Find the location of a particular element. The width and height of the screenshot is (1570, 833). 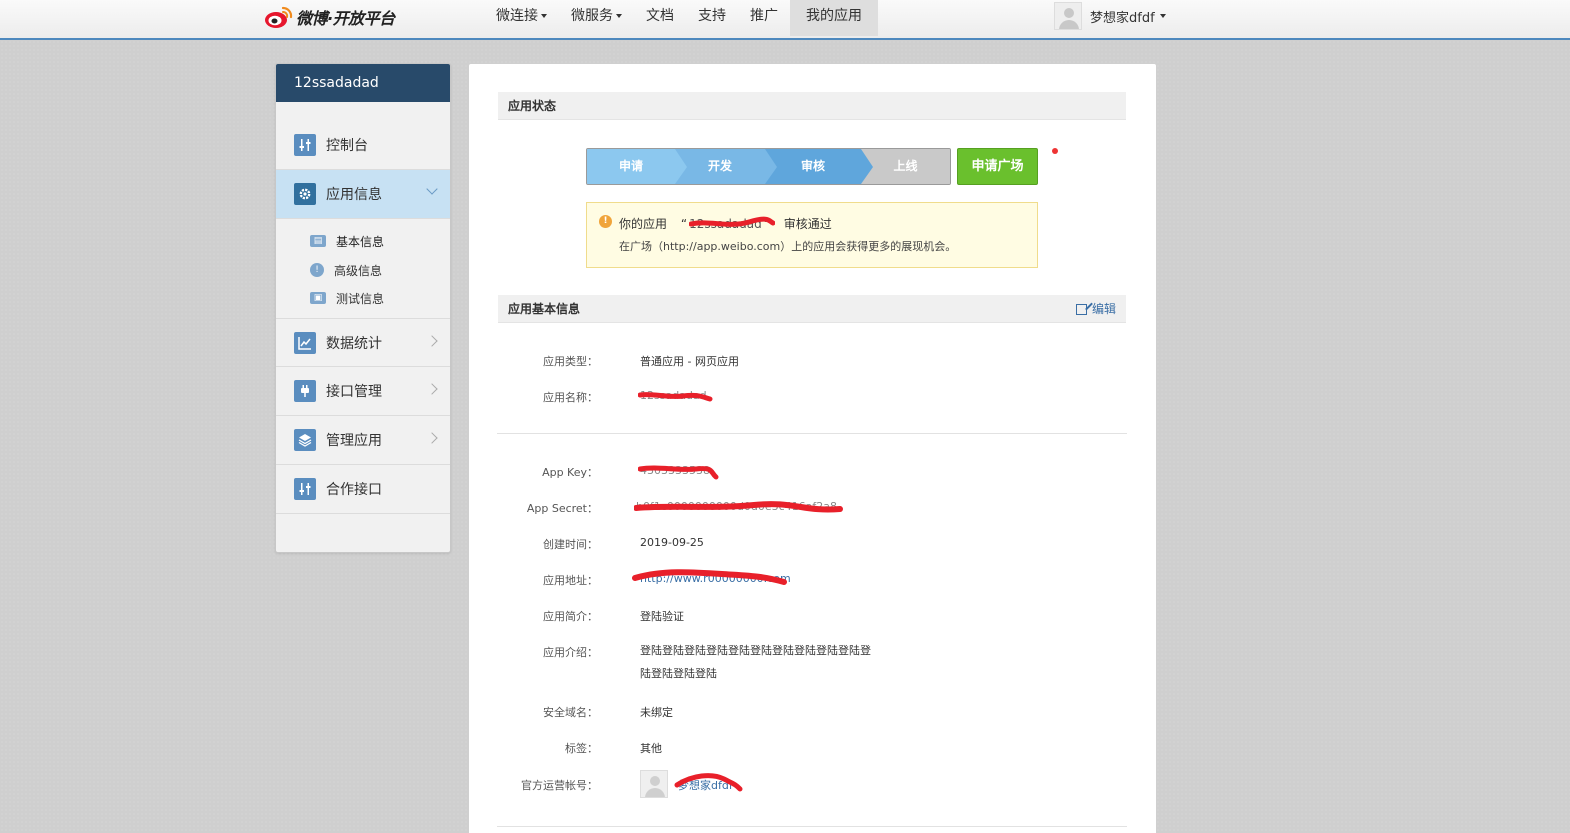

nav-item-promotion: 推广 is located at coordinates (764, 18).